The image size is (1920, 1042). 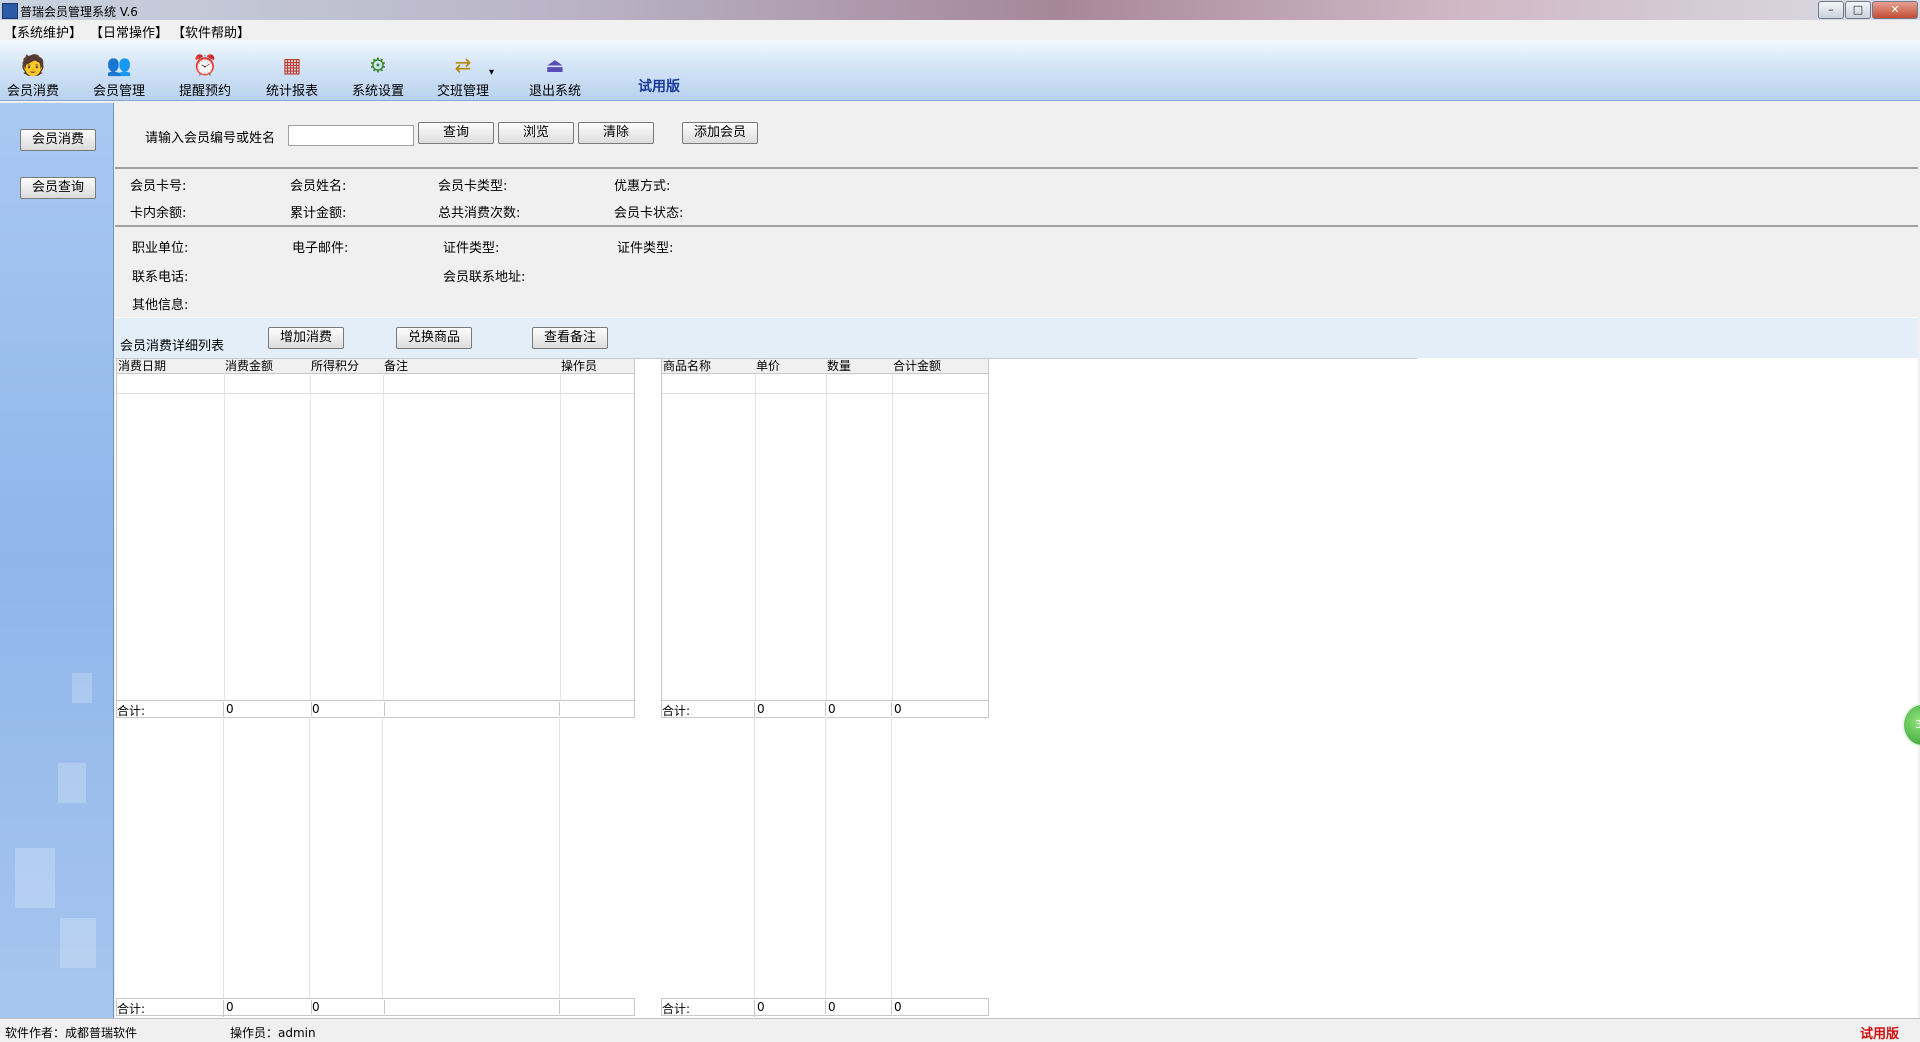 I want to click on col-header-notes: 备注, so click(x=472, y=366).